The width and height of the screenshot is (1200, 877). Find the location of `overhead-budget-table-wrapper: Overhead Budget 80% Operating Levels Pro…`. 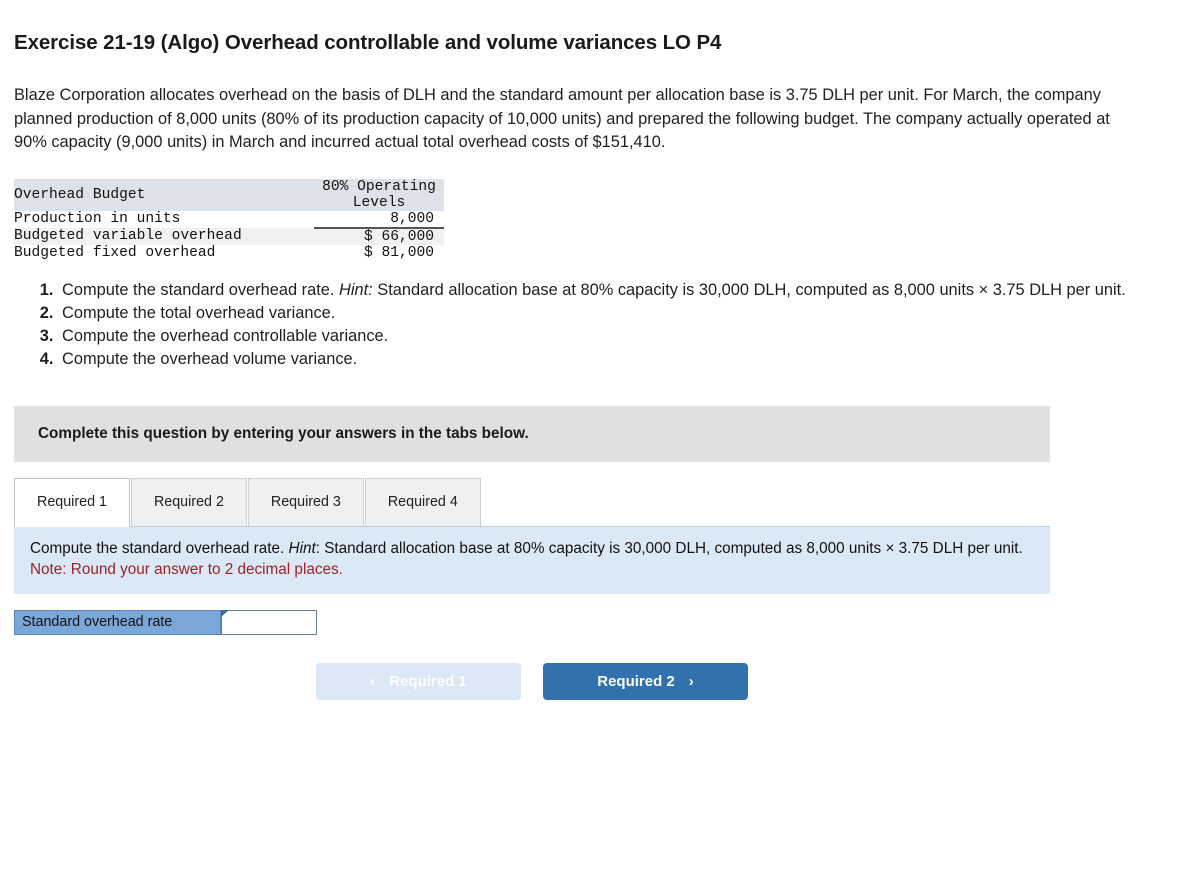

overhead-budget-table-wrapper: Overhead Budget 80% Operating Levels Pro… is located at coordinates (607, 219).